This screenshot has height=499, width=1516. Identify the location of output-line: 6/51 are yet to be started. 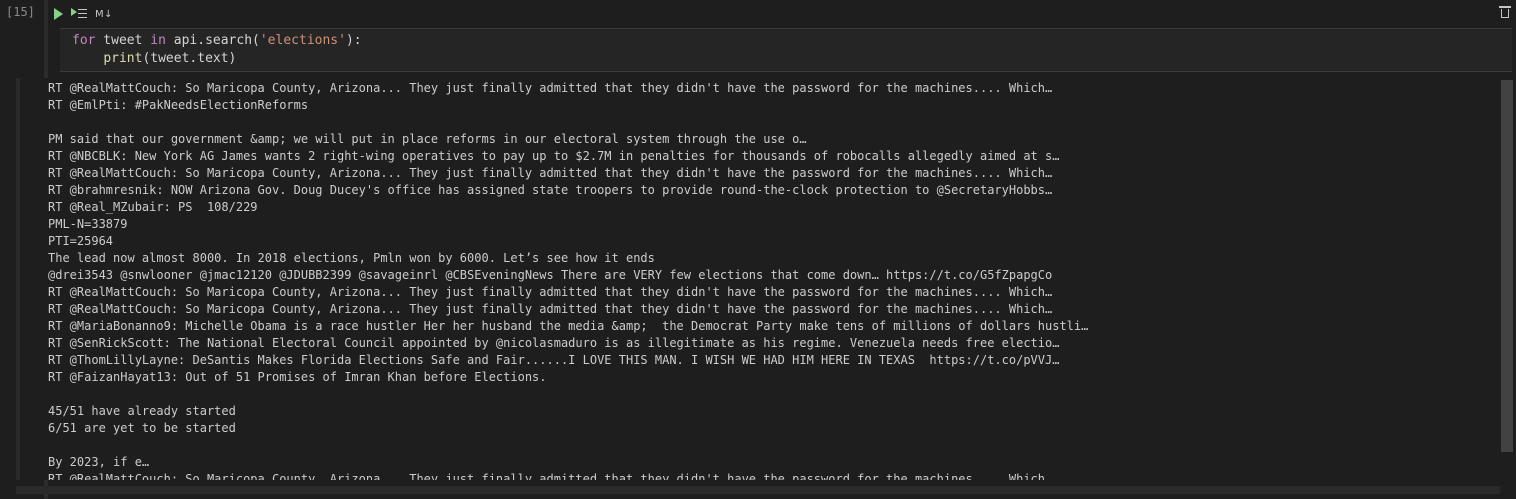
(142, 428).